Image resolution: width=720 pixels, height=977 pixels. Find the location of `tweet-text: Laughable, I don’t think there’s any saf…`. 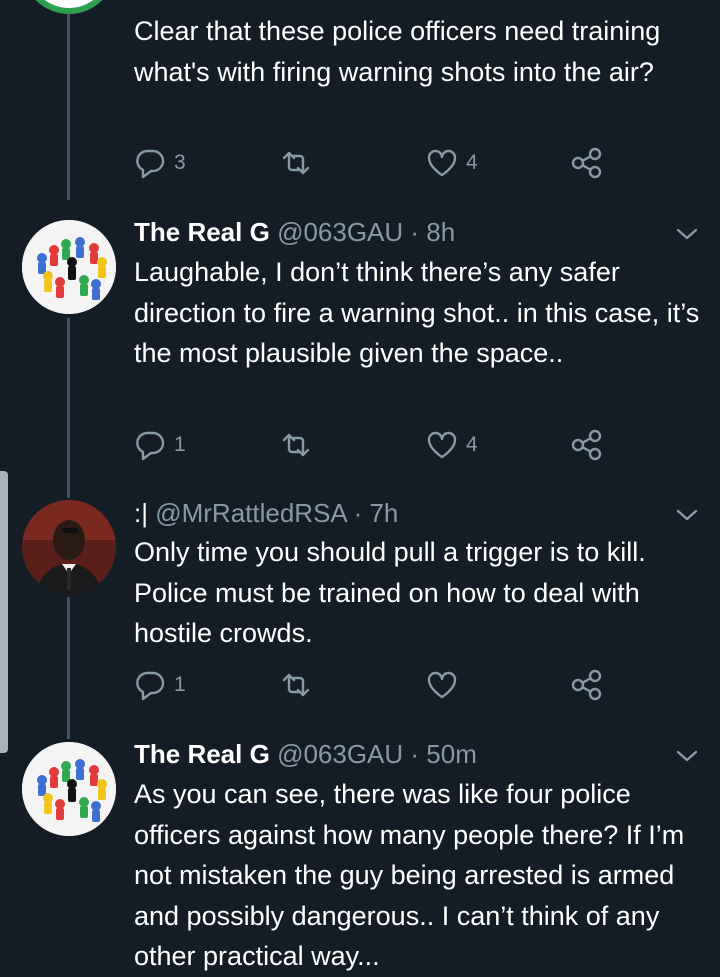

tweet-text: Laughable, I don’t think there’s any saf… is located at coordinates (417, 312).